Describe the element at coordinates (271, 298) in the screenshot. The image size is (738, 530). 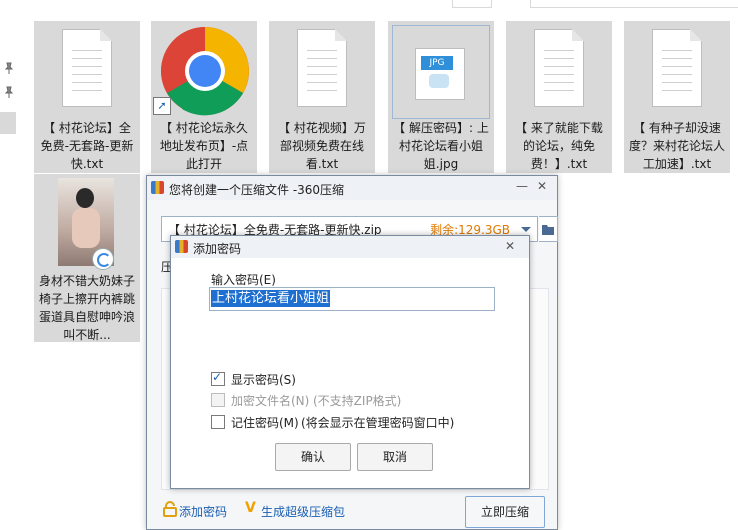
I see `password-input-value: 上村花论坛看小姐姐` at that location.